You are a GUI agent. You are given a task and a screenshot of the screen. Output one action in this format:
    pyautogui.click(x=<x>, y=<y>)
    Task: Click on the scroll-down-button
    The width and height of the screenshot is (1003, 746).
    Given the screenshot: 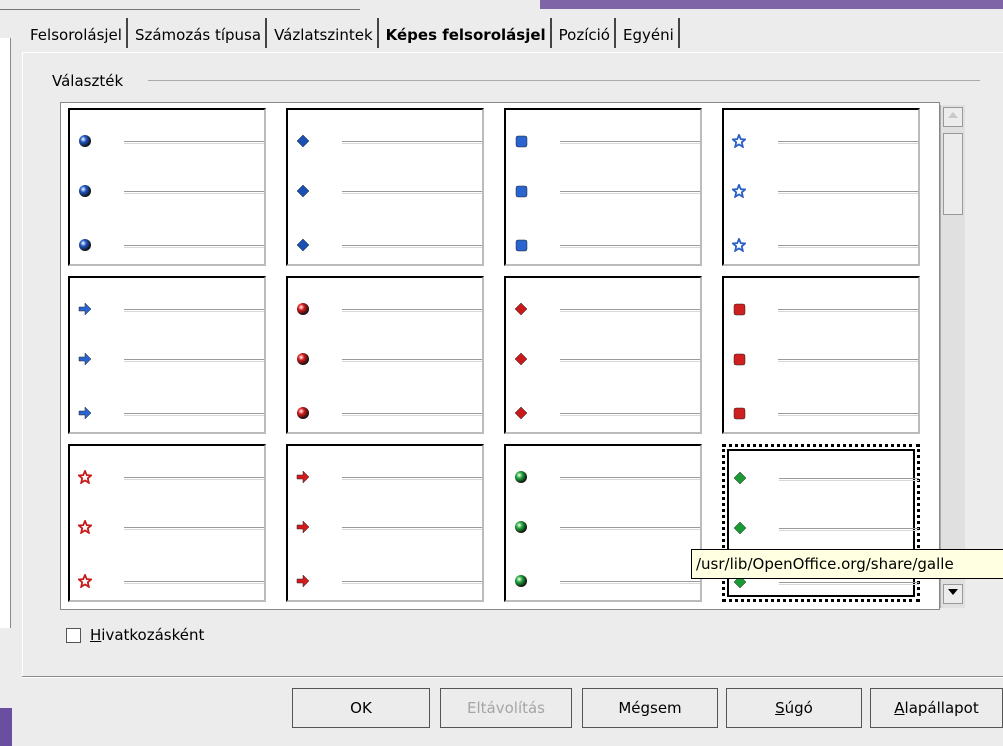 What is the action you would take?
    pyautogui.click(x=953, y=594)
    